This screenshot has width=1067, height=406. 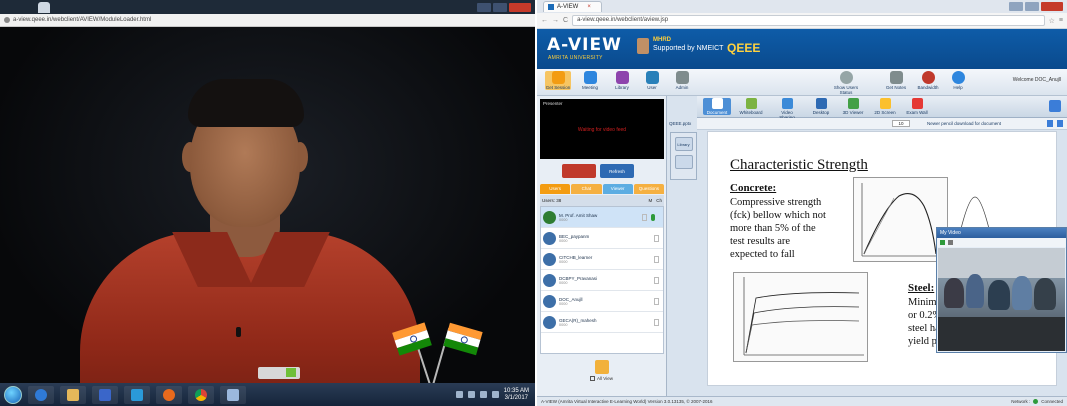 What do you see at coordinates (586, 189) in the screenshot?
I see `tab-chat: Chat` at bounding box center [586, 189].